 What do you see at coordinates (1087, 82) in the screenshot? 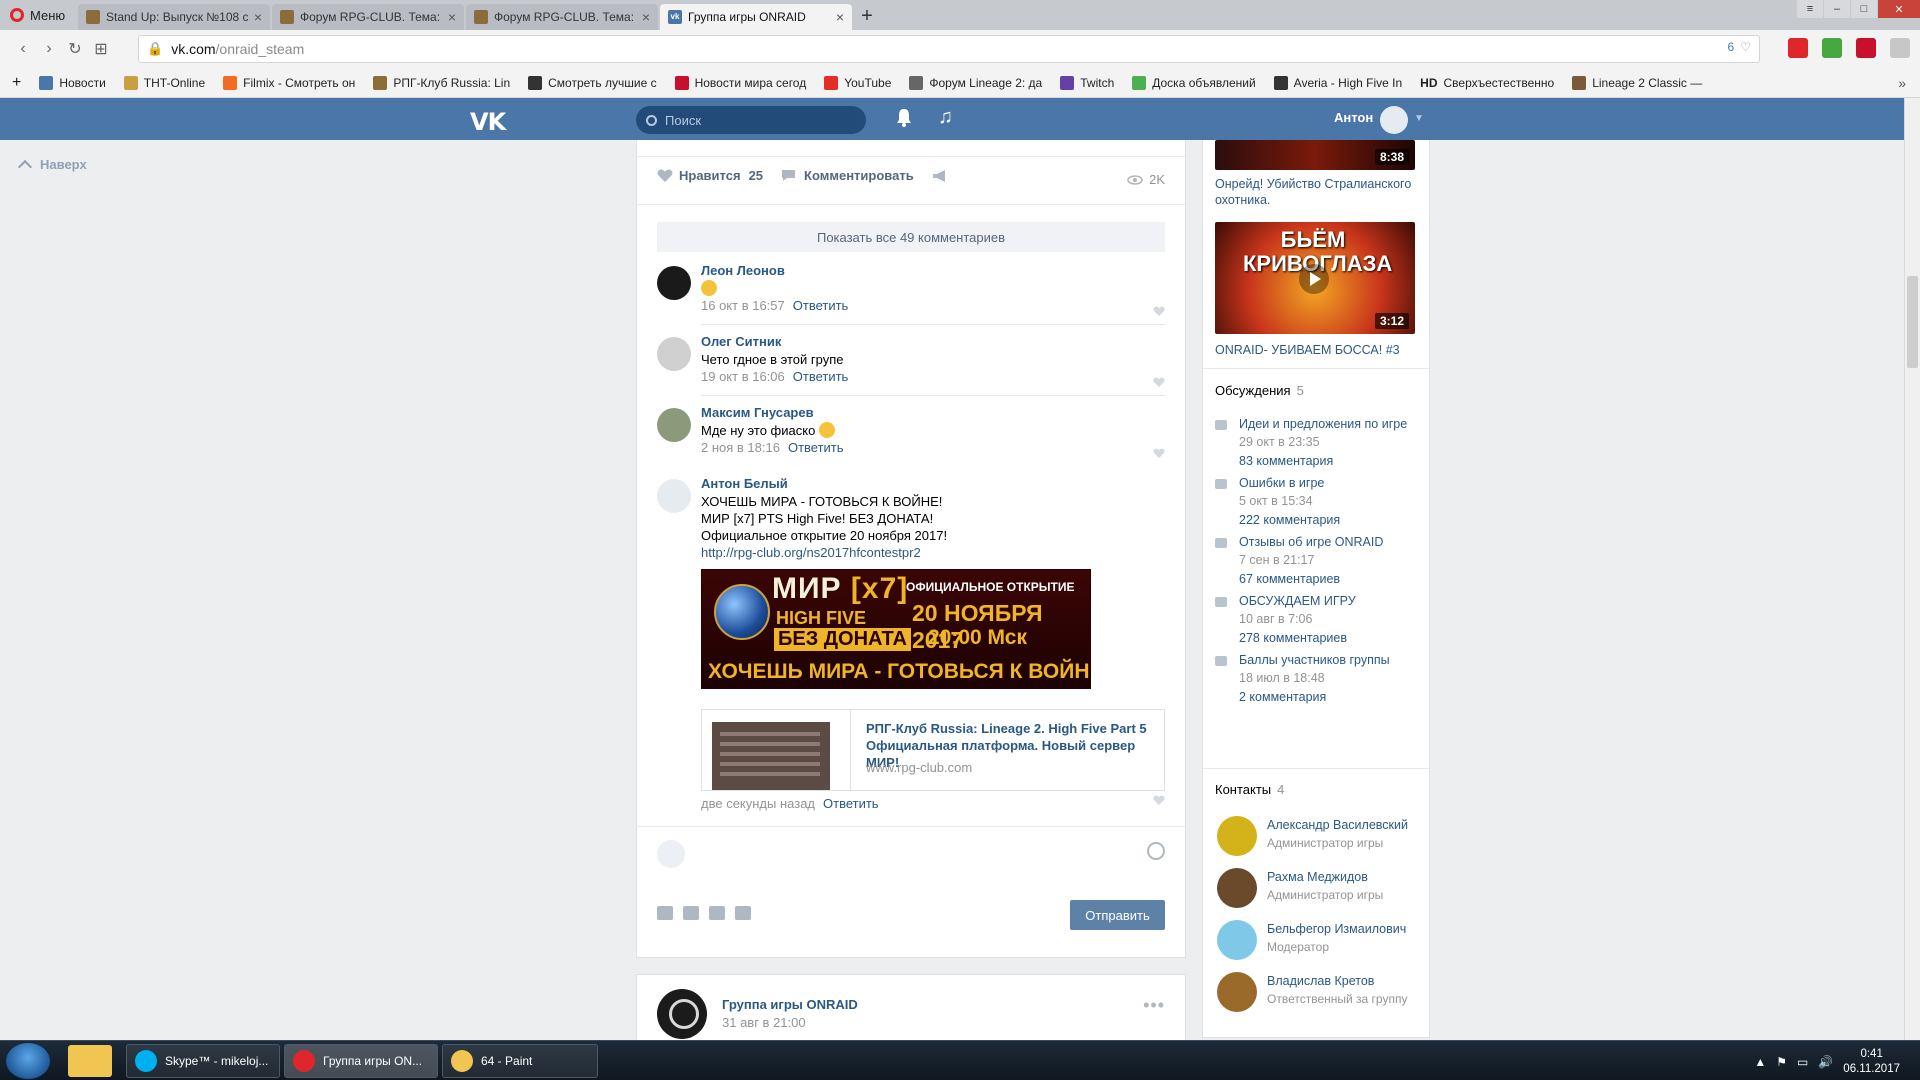
I see `bookmark-item: Twitch` at bounding box center [1087, 82].